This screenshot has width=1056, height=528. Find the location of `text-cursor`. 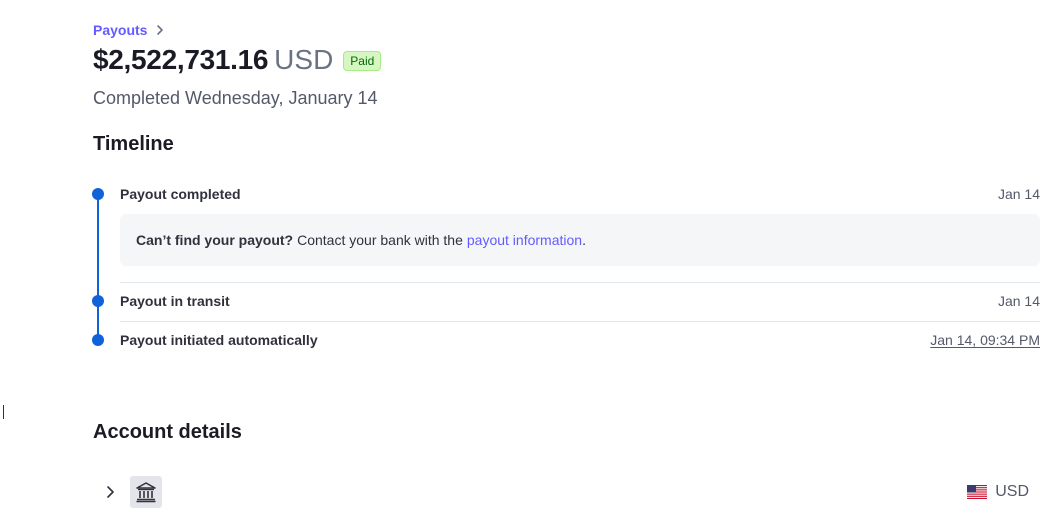

text-cursor is located at coordinates (3, 412).